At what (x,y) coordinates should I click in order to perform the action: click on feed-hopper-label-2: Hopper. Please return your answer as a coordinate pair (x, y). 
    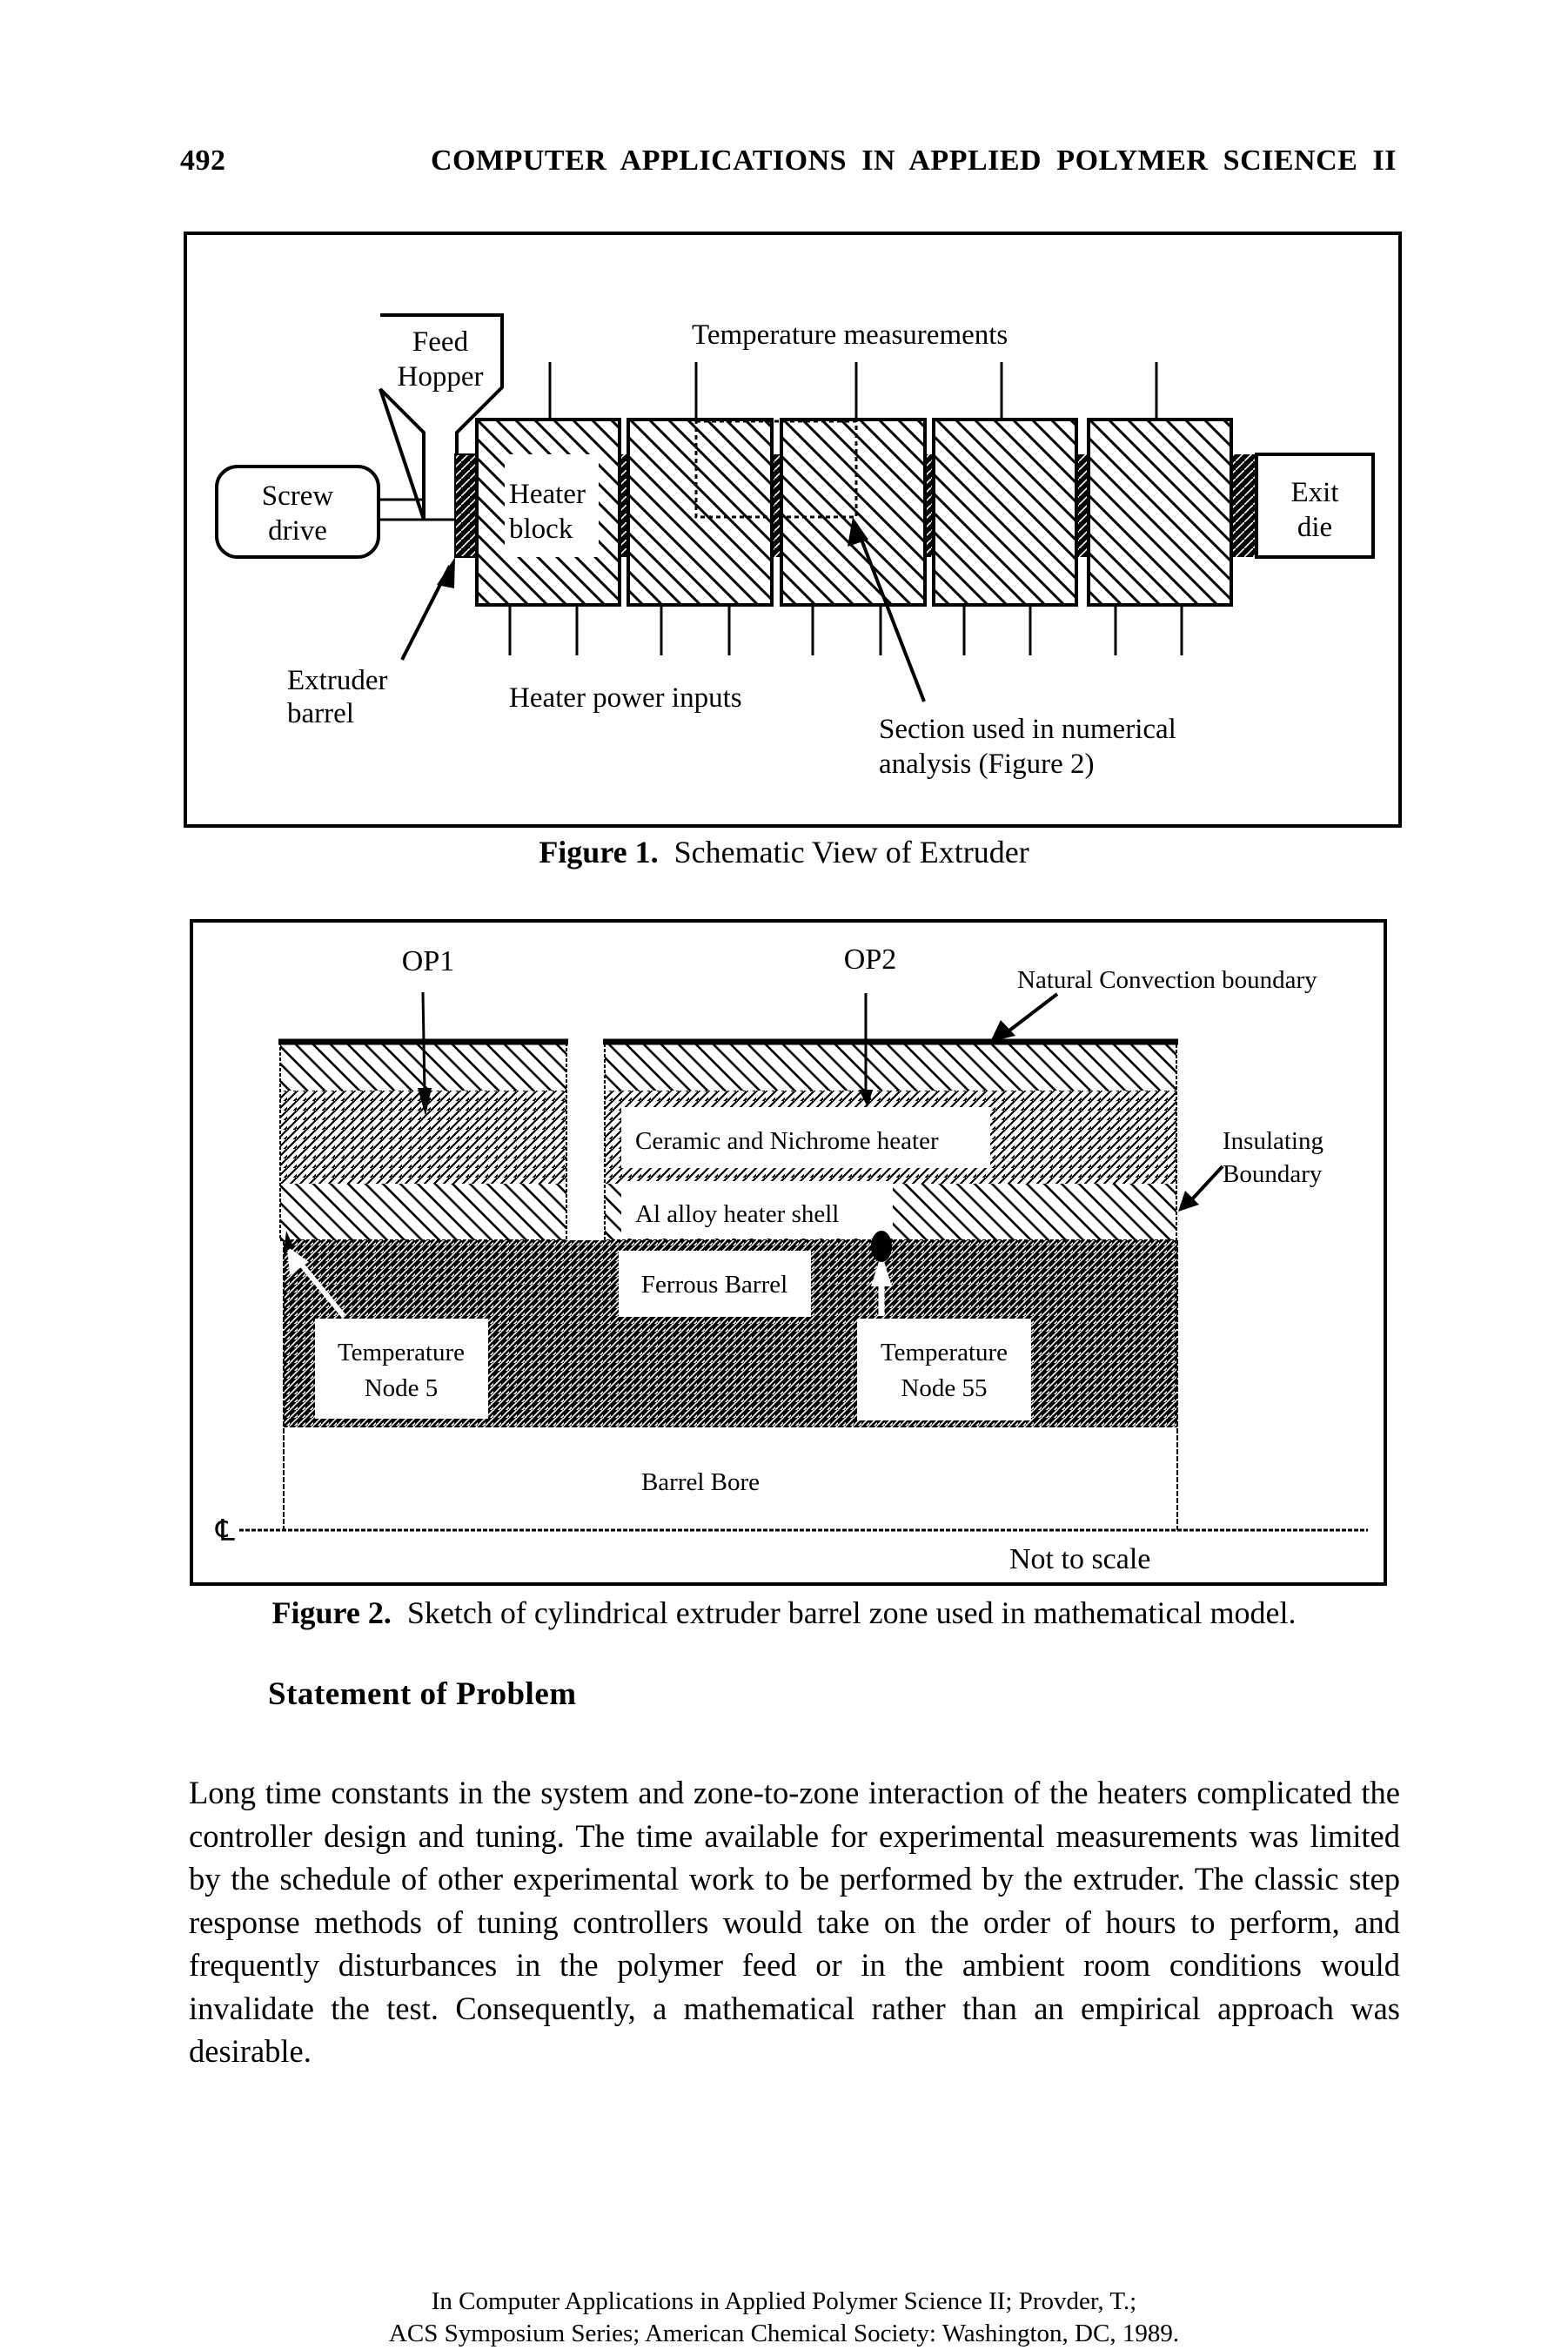
    Looking at the image, I should click on (441, 377).